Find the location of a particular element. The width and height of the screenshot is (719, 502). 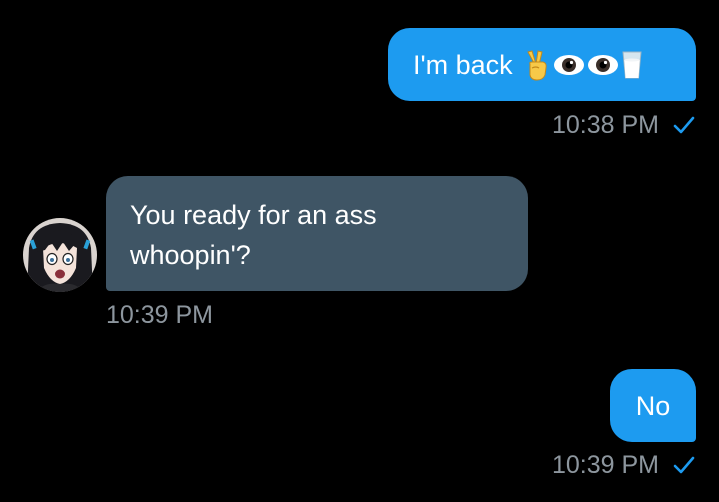

avatar-anime-girl-icon is located at coordinates (60, 255).